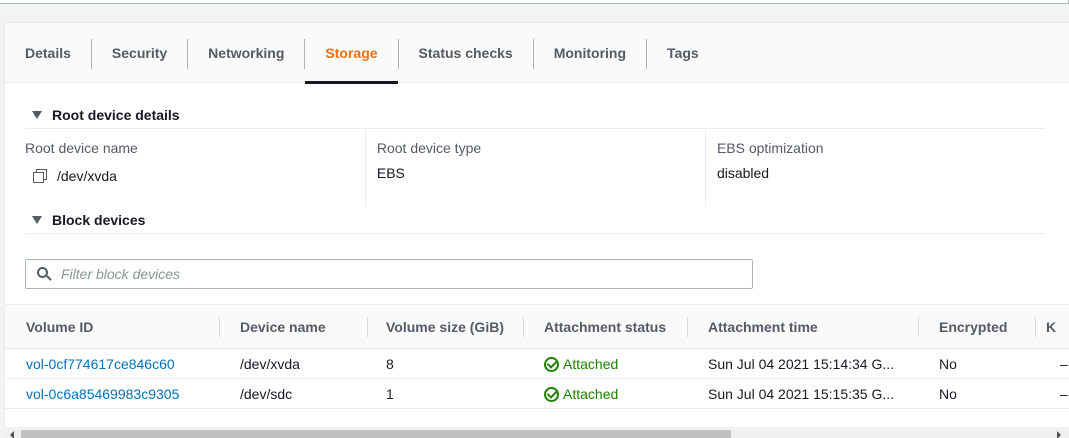 The image size is (1069, 438). Describe the element at coordinates (195, 168) in the screenshot. I see `root-device-name-field: Root device name /dev/xvda` at that location.